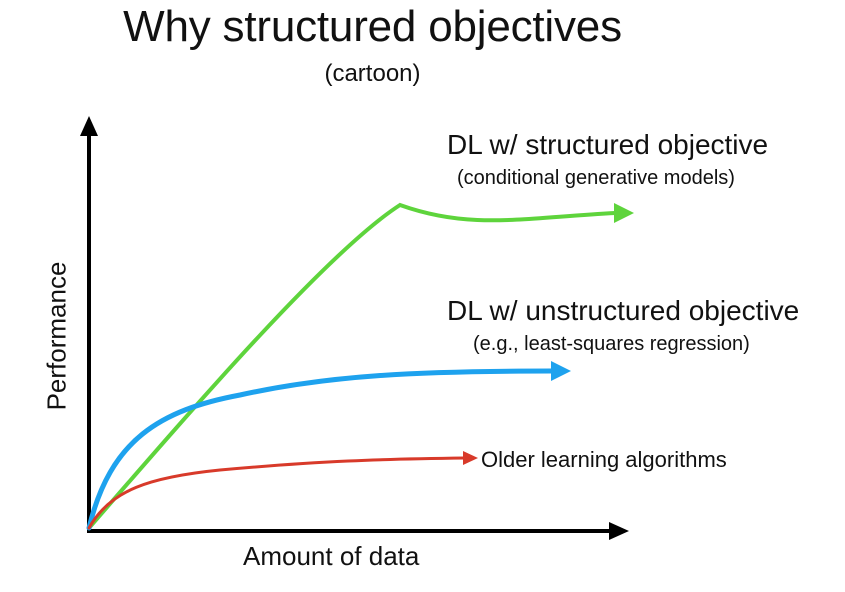  What do you see at coordinates (561, 371) in the screenshot?
I see `curve-unstructured-objective-arrowhead` at bounding box center [561, 371].